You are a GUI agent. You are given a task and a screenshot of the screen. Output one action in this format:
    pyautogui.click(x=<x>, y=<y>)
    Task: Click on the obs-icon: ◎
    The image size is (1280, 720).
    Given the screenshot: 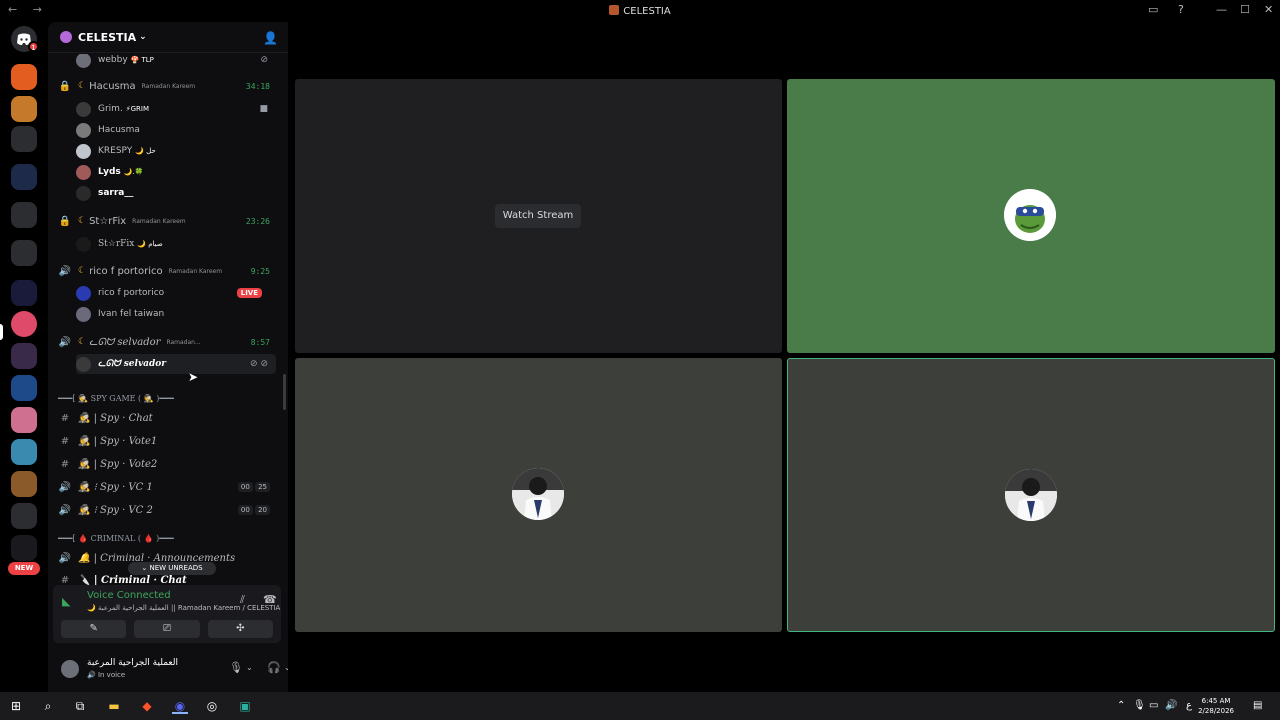 What is the action you would take?
    pyautogui.click(x=212, y=706)
    